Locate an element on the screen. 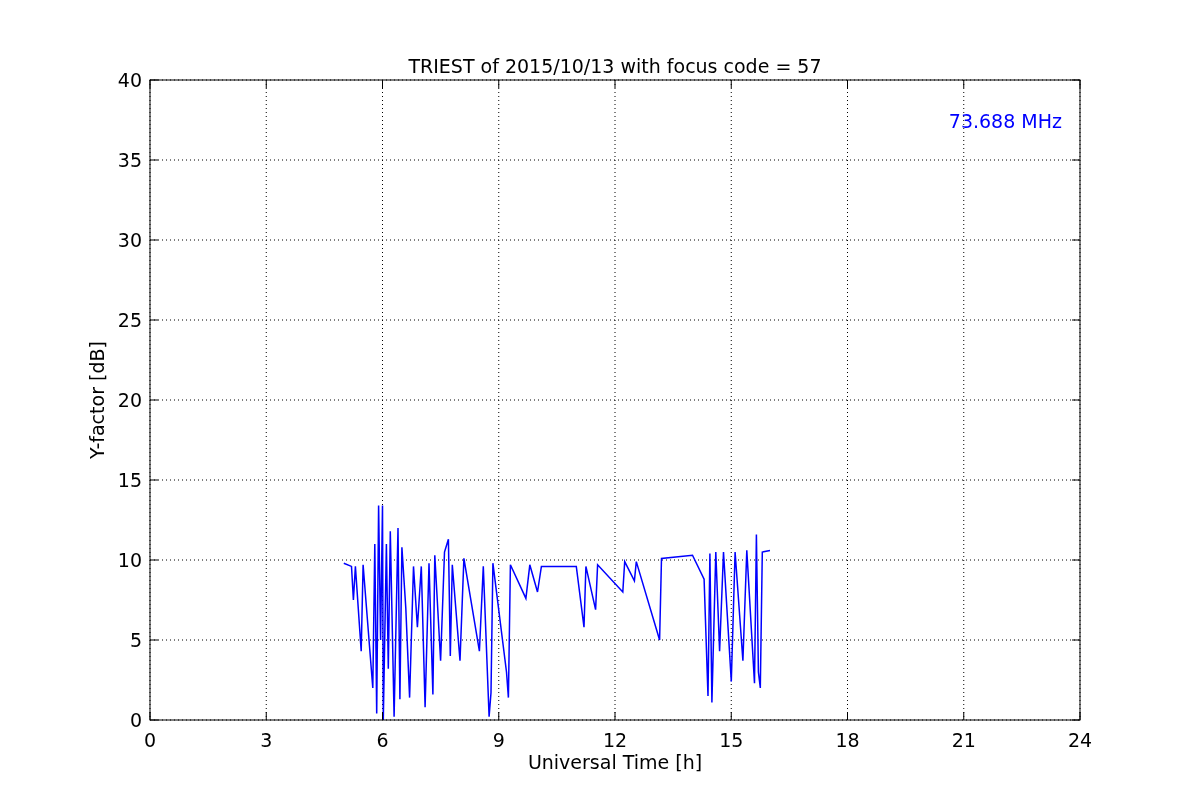 The height and width of the screenshot is (800, 1200). y-tick-label: 0 is located at coordinates (135, 720).